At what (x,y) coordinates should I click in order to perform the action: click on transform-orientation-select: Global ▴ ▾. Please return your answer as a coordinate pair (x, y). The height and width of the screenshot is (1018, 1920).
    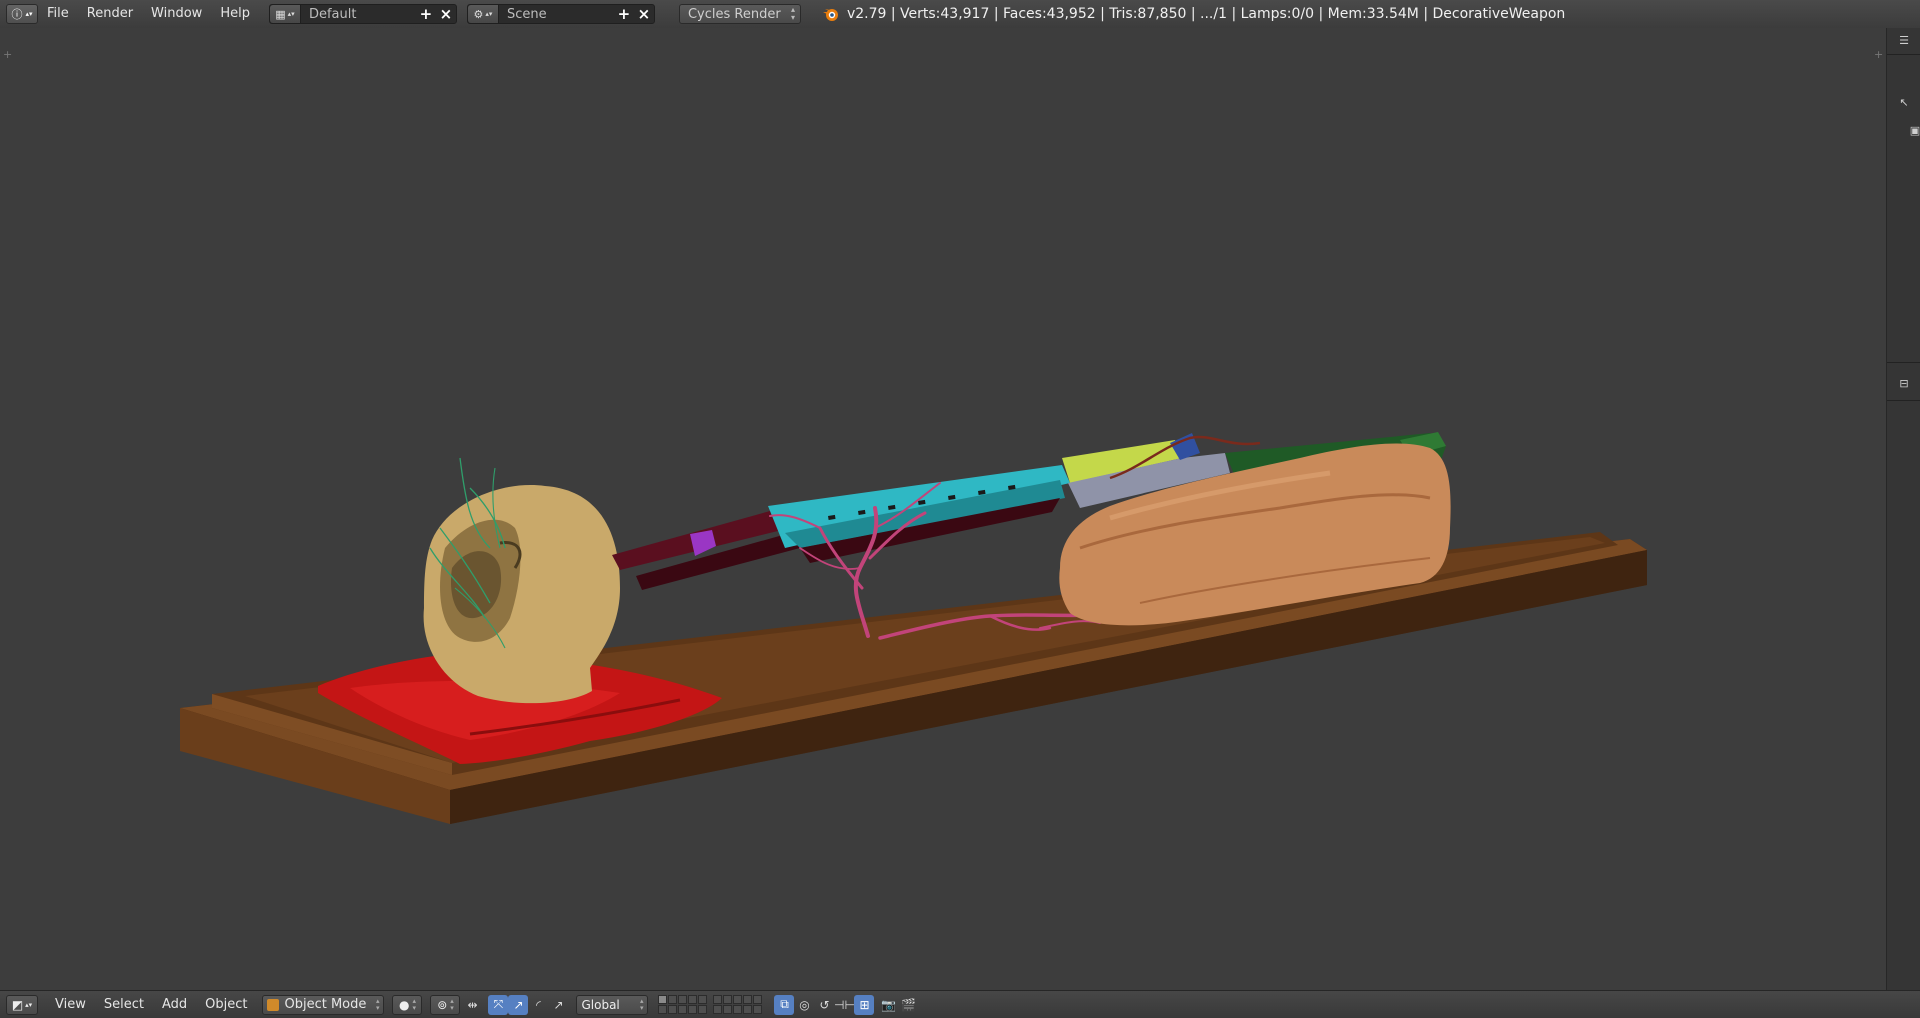
    Looking at the image, I should click on (612, 1004).